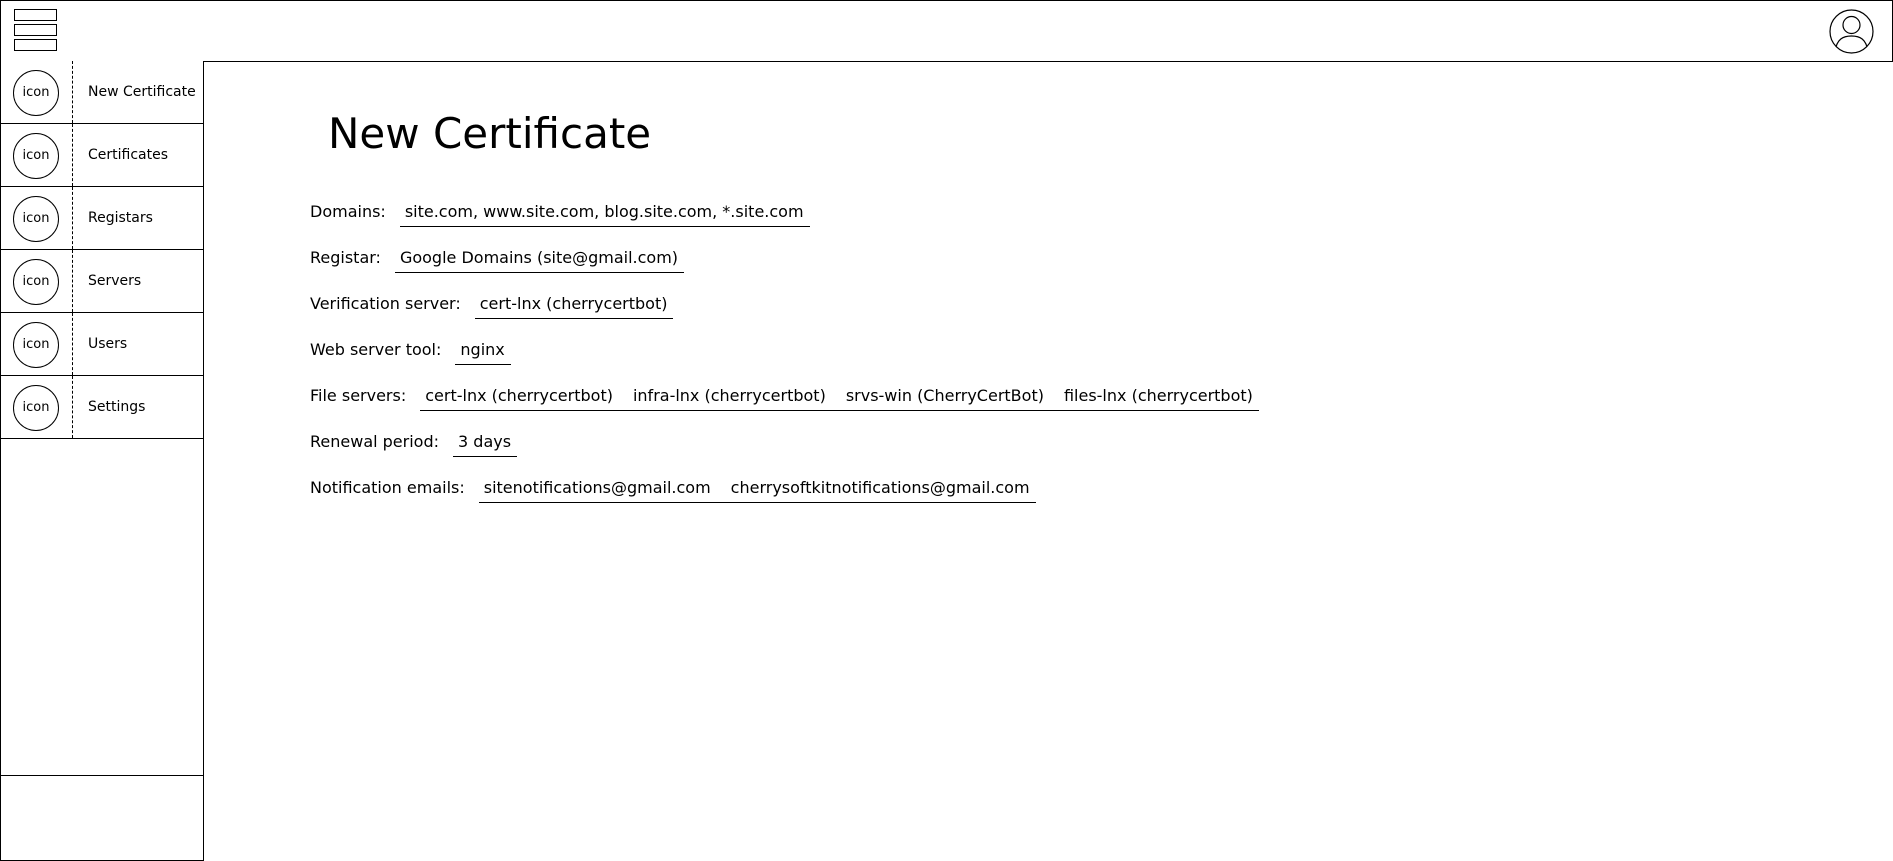 The image size is (1893, 861). Describe the element at coordinates (117, 407) in the screenshot. I see `sidebar-item-label: Settings` at that location.